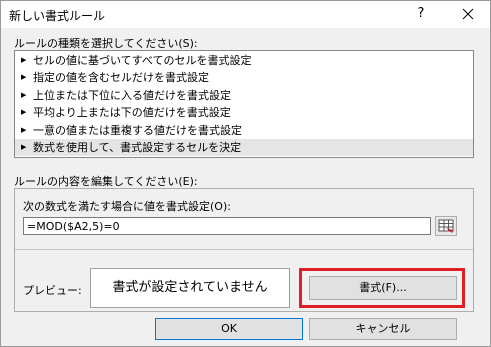 The width and height of the screenshot is (491, 347). I want to click on range-select-icon, so click(446, 226).